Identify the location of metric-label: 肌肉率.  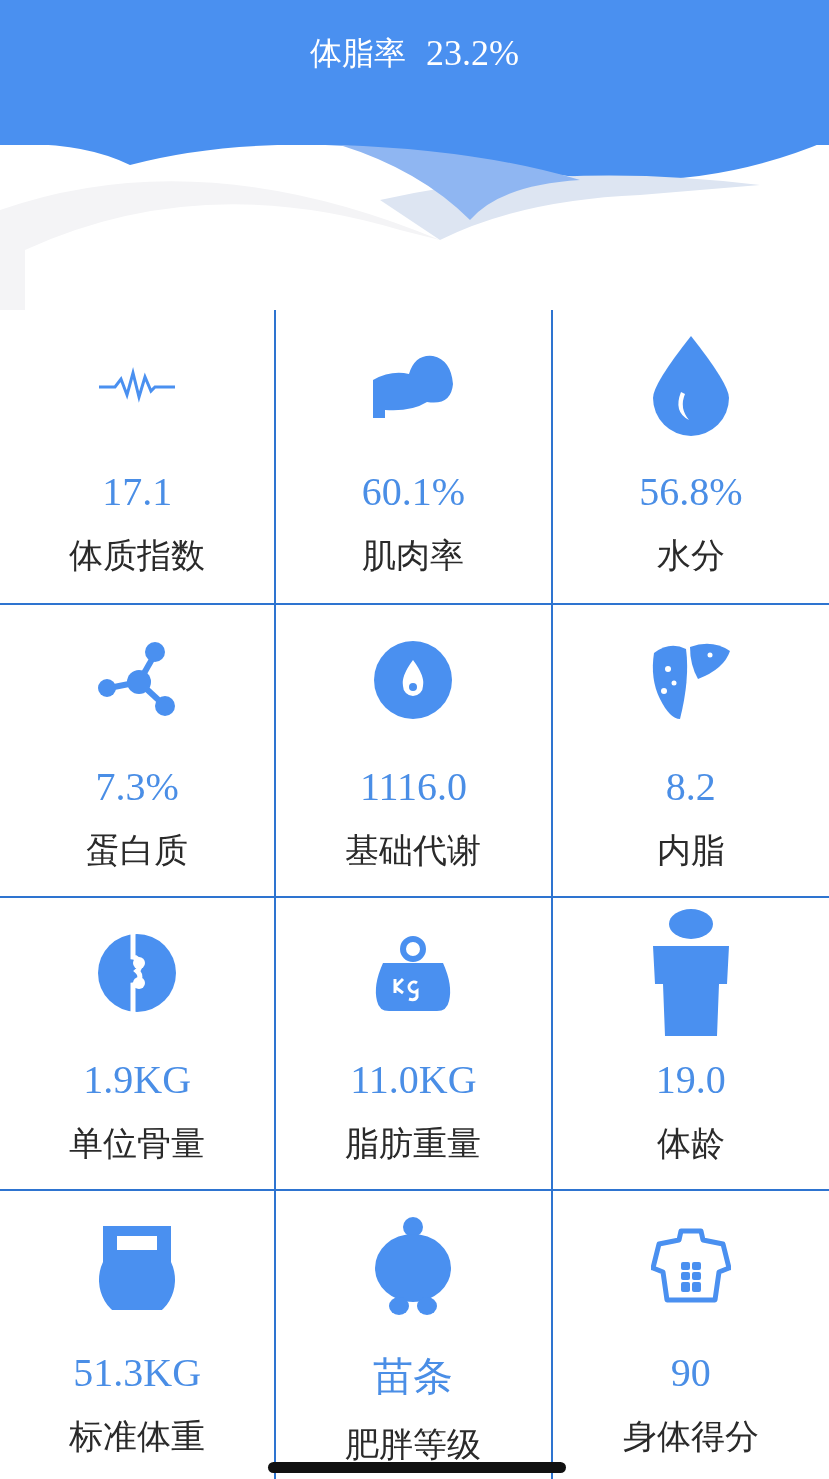
(413, 555).